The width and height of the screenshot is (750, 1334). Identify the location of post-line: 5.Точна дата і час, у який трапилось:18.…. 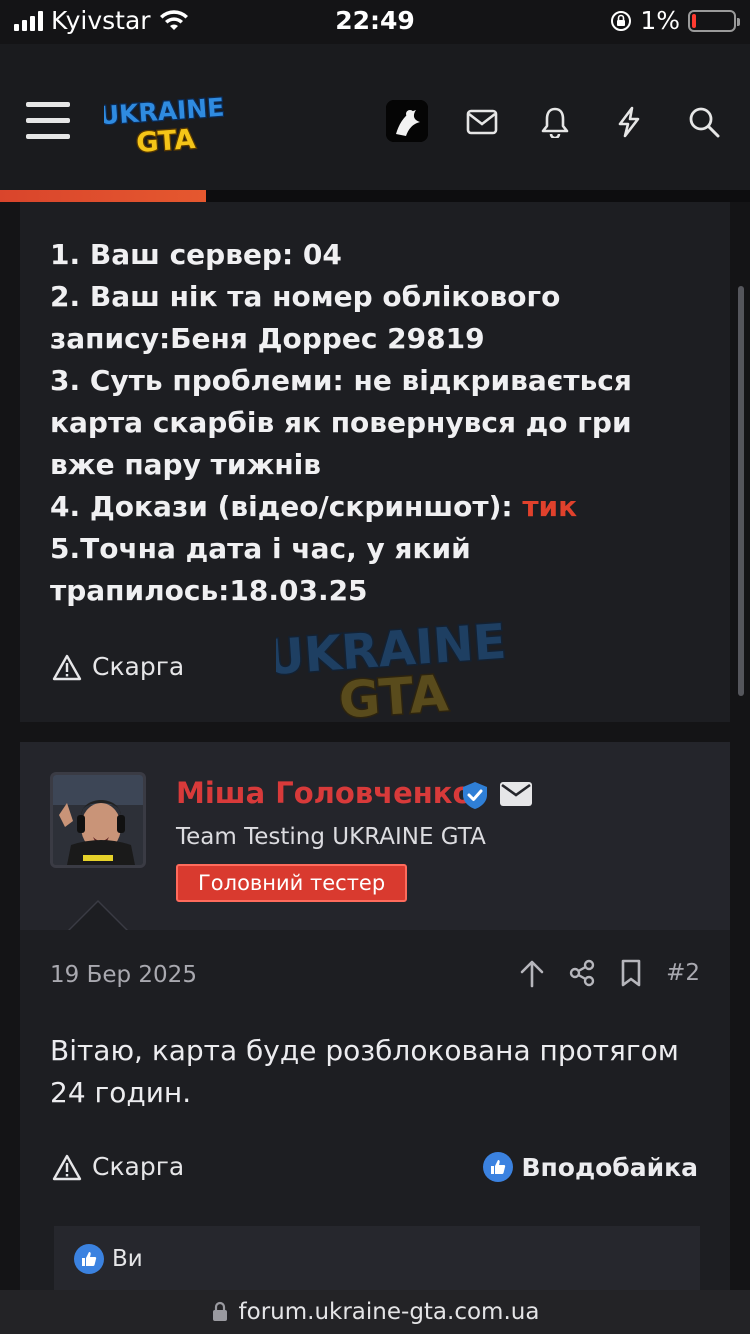
(260, 569).